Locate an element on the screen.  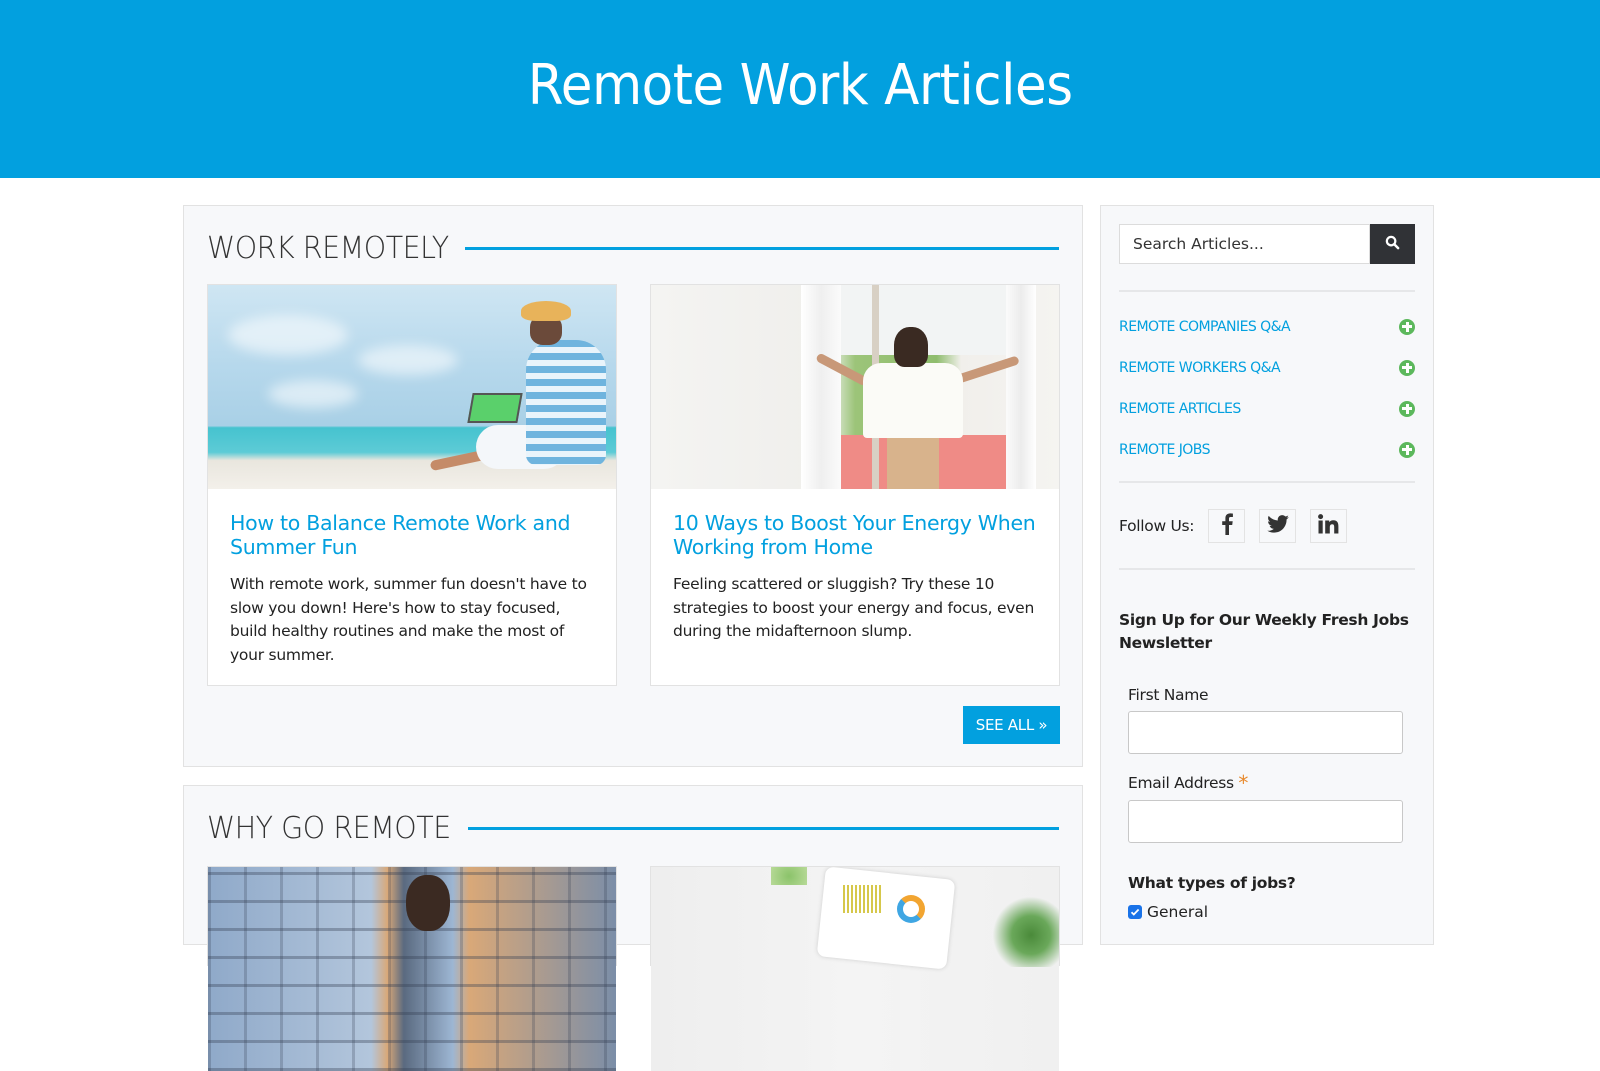
category-link-remote-articles: REMOTE ARTICLES is located at coordinates (1180, 409).